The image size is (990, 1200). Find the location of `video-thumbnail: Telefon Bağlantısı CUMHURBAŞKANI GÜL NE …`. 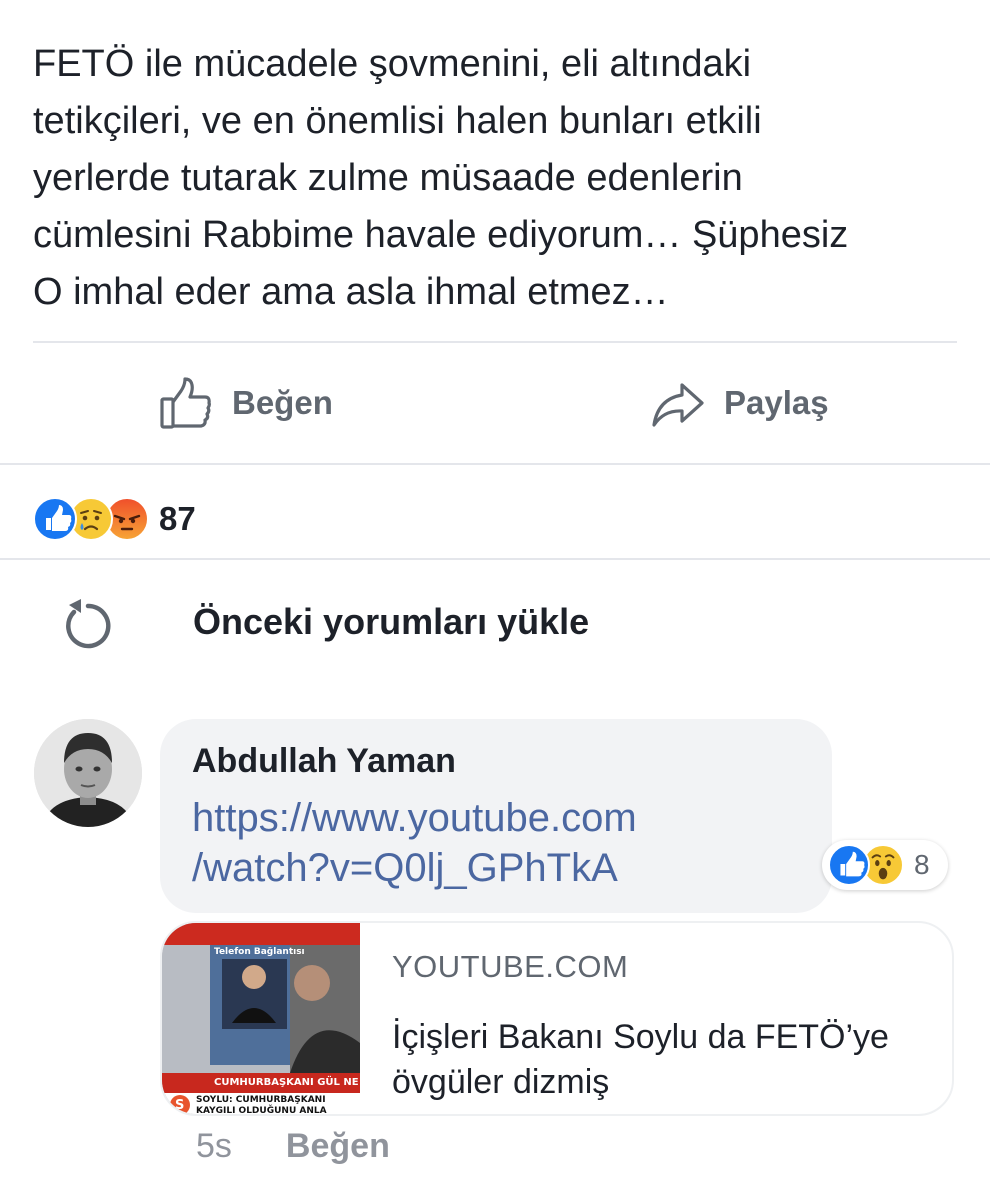

video-thumbnail: Telefon Bağlantısı CUMHURBAŞKANI GÜL NE … is located at coordinates (261, 1019).